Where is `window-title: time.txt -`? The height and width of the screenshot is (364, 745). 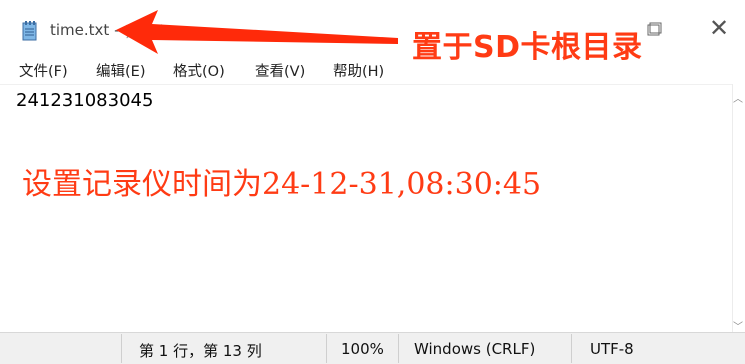
window-title: time.txt - is located at coordinates (85, 30).